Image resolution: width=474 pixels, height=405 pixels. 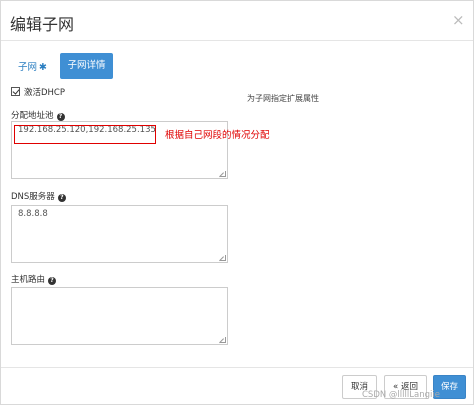 I want to click on watermark: CSDN @lllllLangiie, so click(x=401, y=395).